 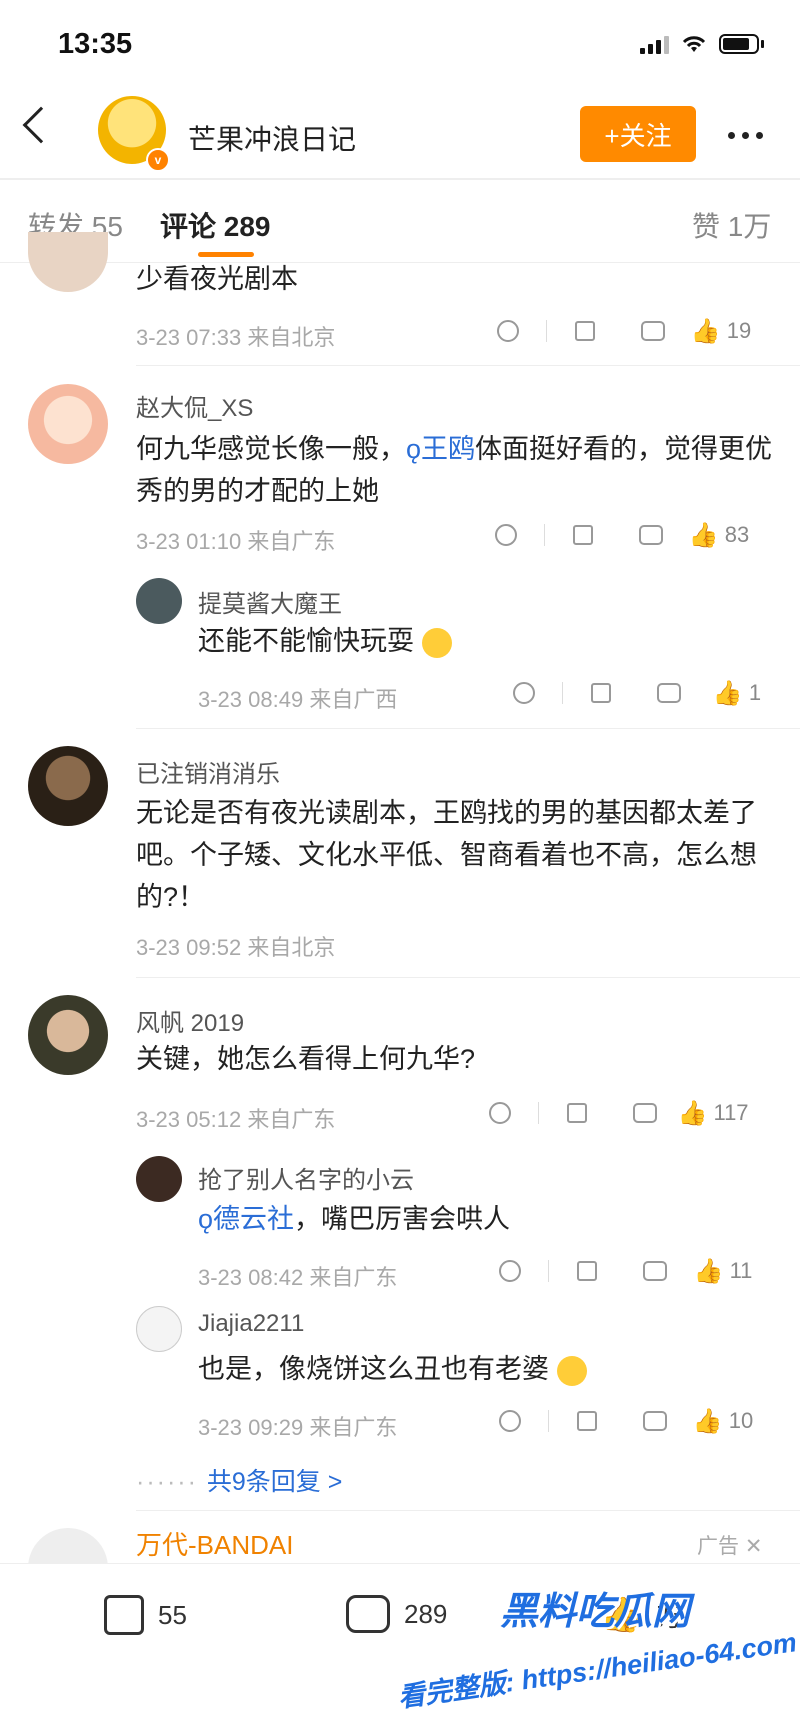 I want to click on comment-time: 3-23 08:49, so click(x=251, y=699).